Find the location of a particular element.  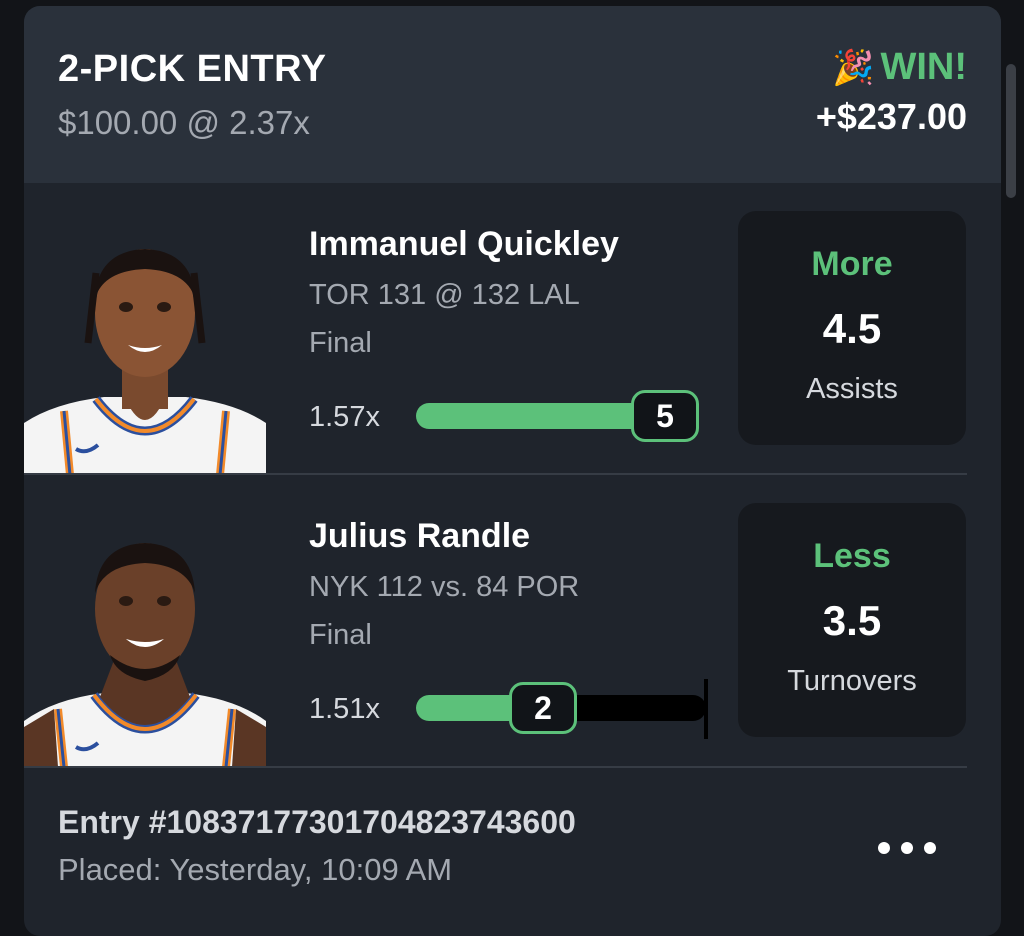

result-row: 🎉 WIN! is located at coordinates (899, 67).